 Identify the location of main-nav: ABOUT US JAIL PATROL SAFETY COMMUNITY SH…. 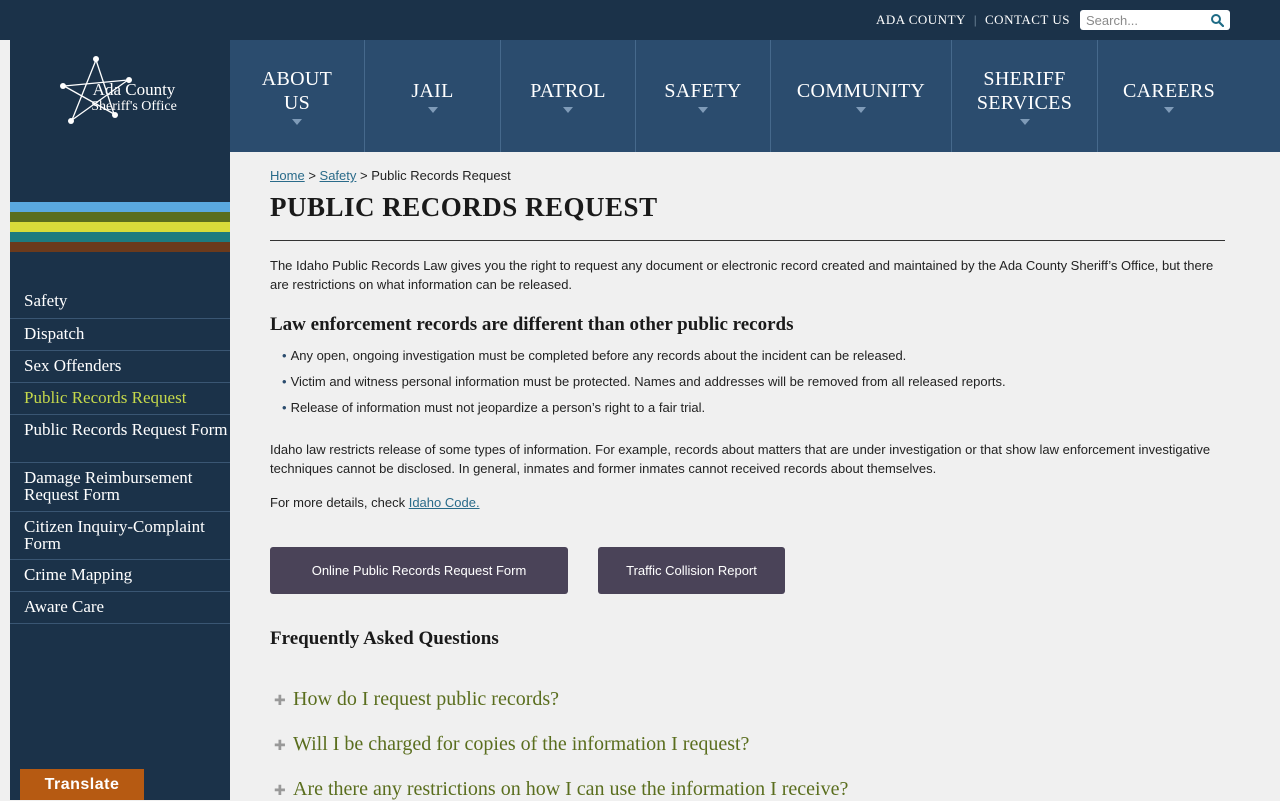
(755, 96).